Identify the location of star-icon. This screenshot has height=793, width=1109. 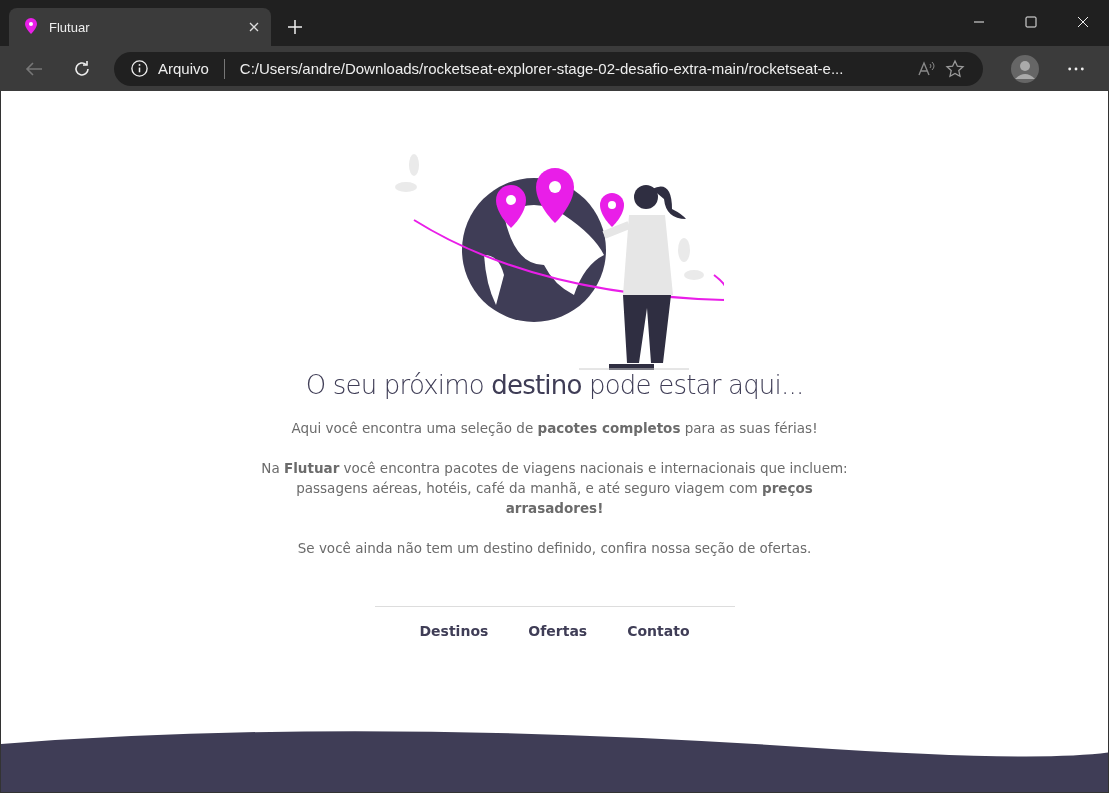
(955, 68).